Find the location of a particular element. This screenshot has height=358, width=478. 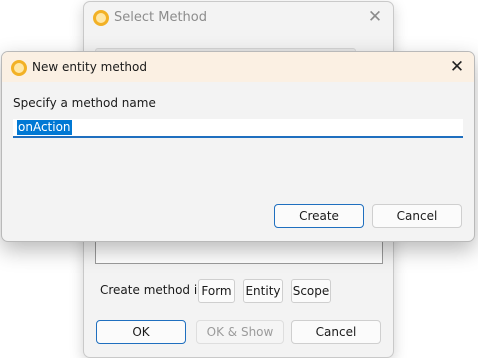

create-in-label: Create method in is located at coordinates (152, 290).